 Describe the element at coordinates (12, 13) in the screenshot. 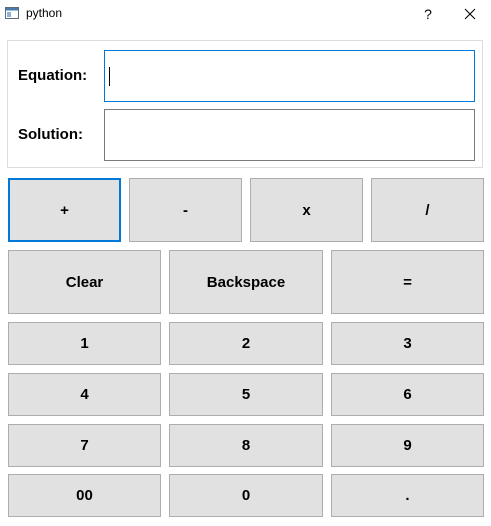

I see `app-window-icon` at that location.